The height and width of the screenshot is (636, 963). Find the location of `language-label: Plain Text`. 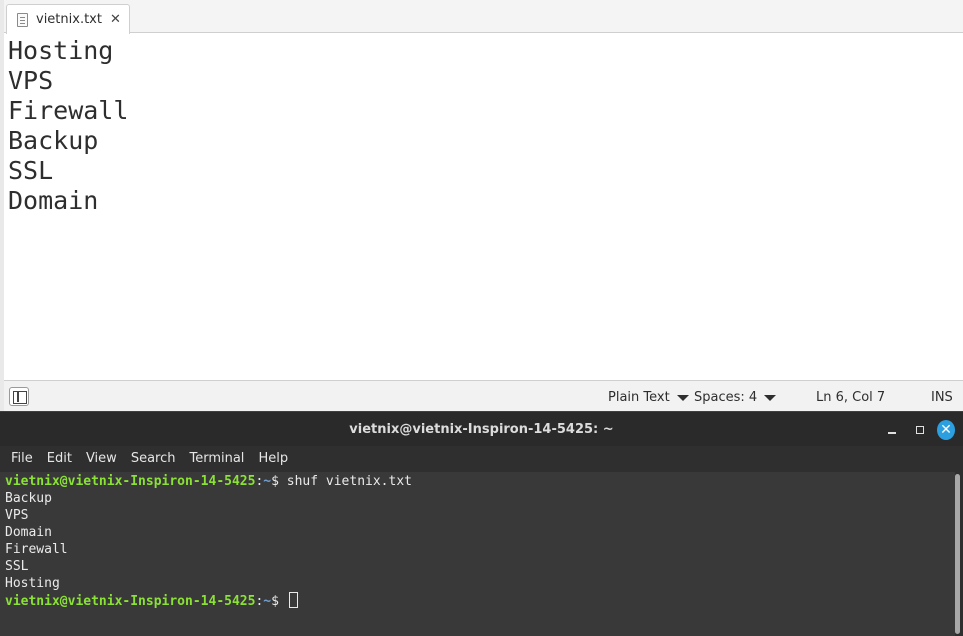

language-label: Plain Text is located at coordinates (639, 397).